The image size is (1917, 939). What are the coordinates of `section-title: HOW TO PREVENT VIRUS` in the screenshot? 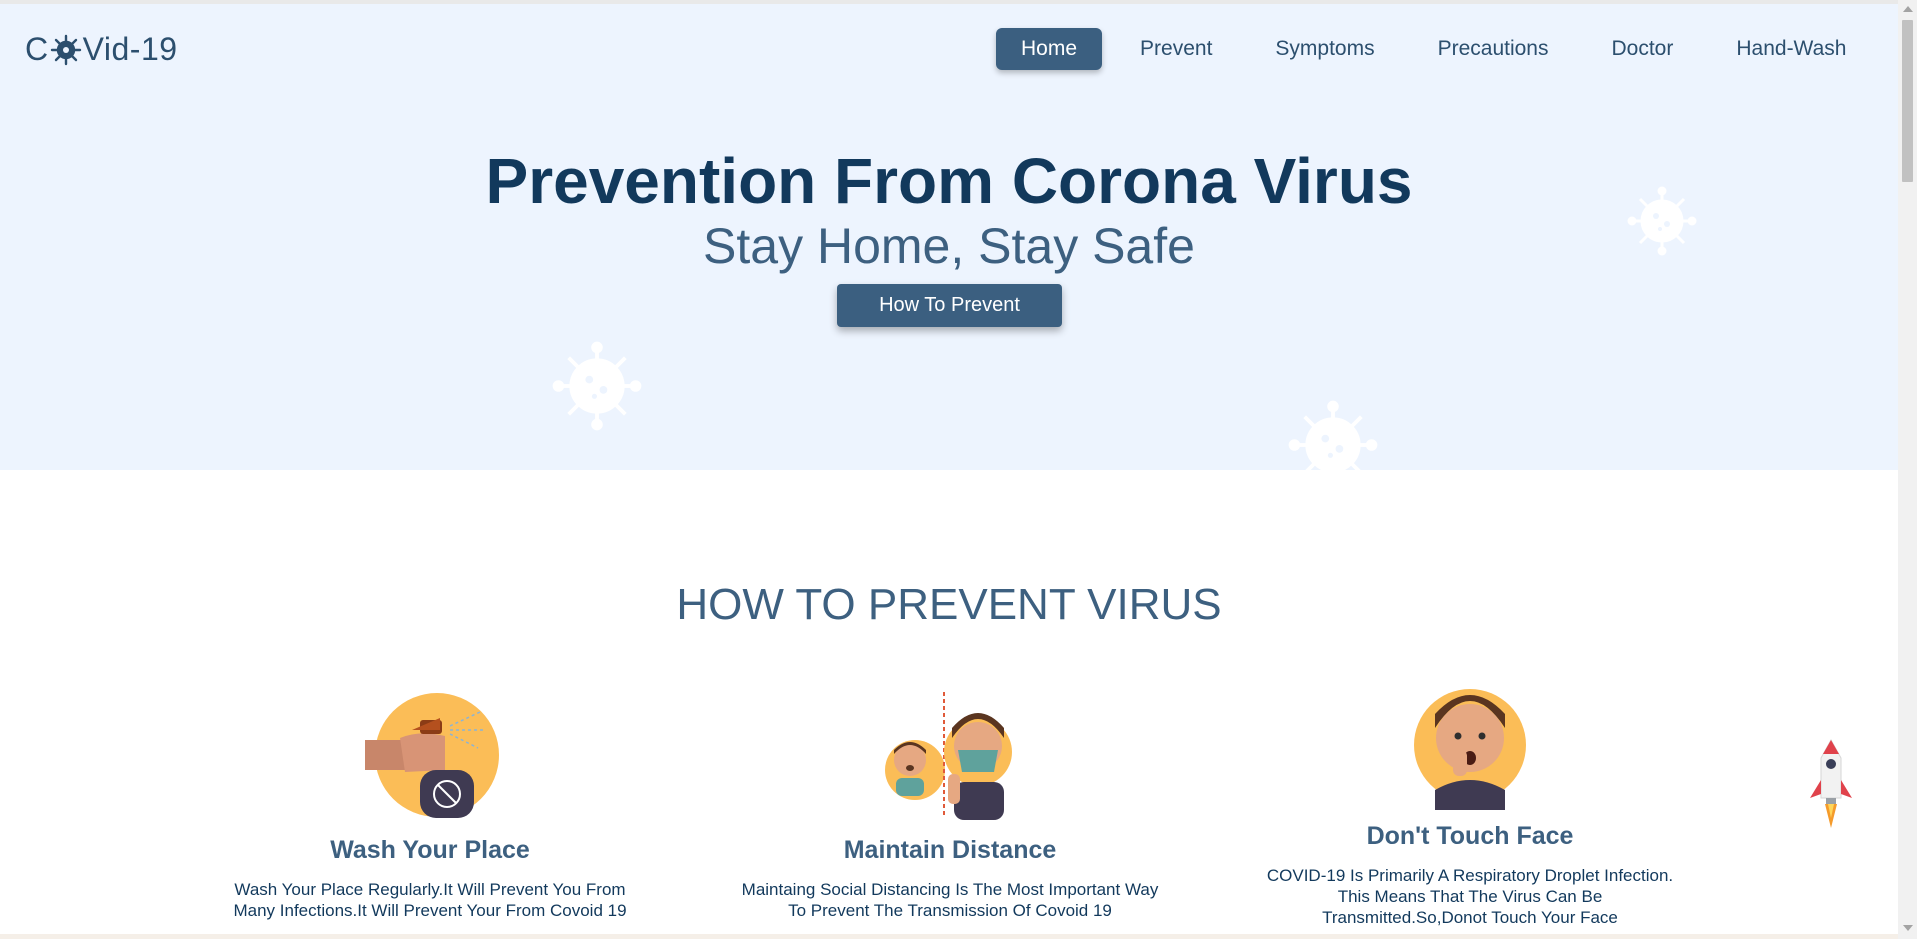 It's located at (949, 604).